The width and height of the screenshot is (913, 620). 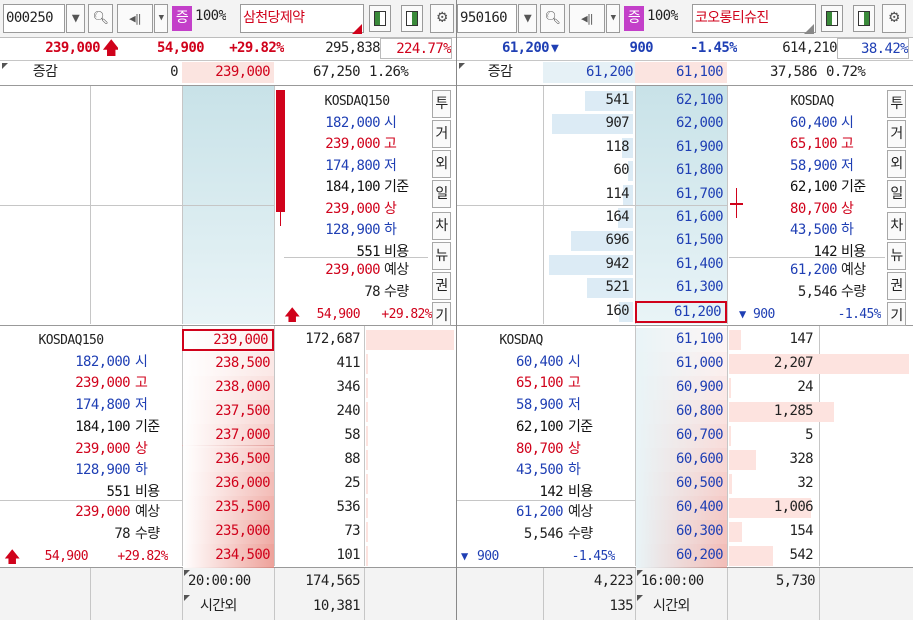 What do you see at coordinates (441, 164) in the screenshot?
I see `left-side-tab-2: 외` at bounding box center [441, 164].